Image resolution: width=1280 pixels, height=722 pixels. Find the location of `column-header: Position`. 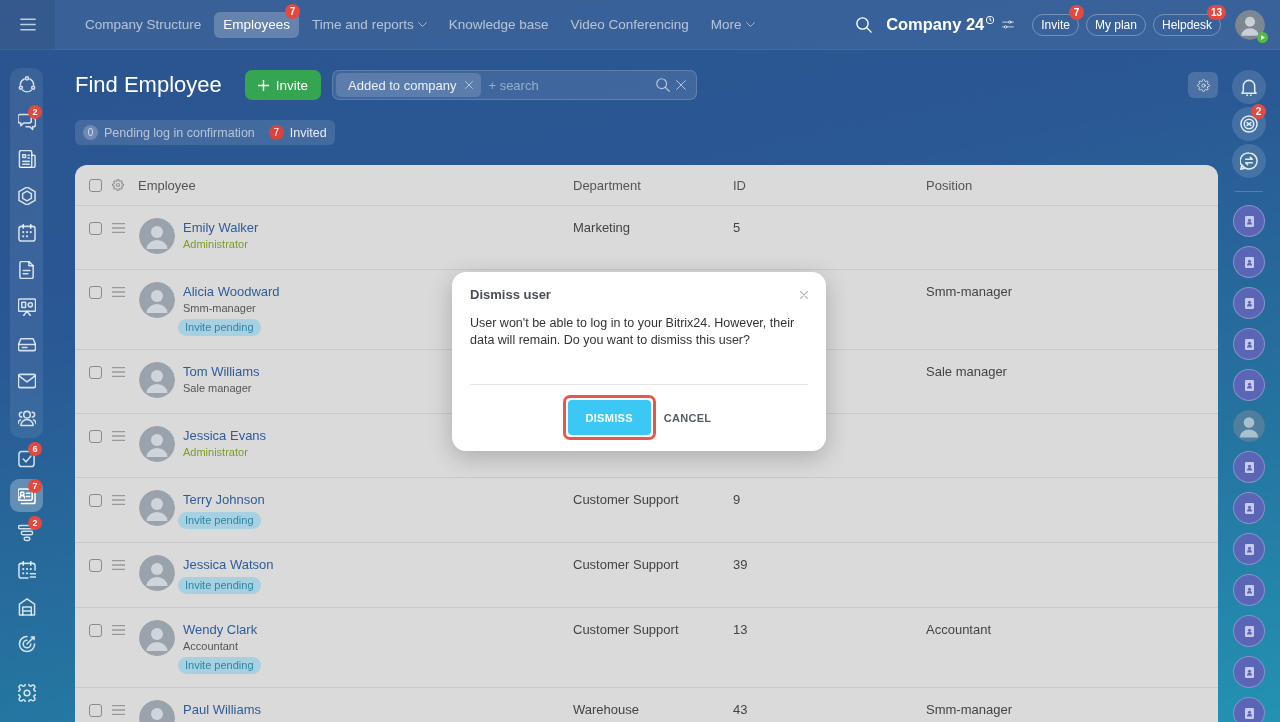

column-header: Position is located at coordinates (1072, 185).